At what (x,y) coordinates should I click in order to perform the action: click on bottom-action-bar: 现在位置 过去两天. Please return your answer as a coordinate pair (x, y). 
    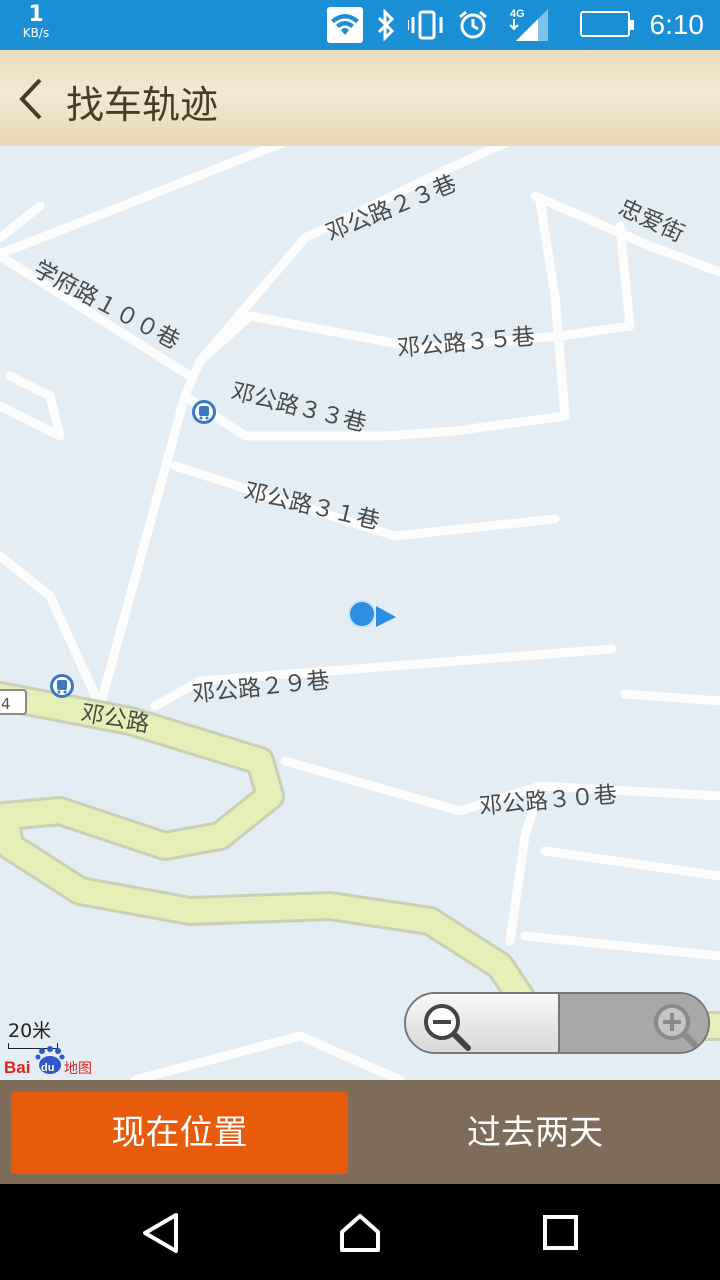
    Looking at the image, I should click on (360, 1132).